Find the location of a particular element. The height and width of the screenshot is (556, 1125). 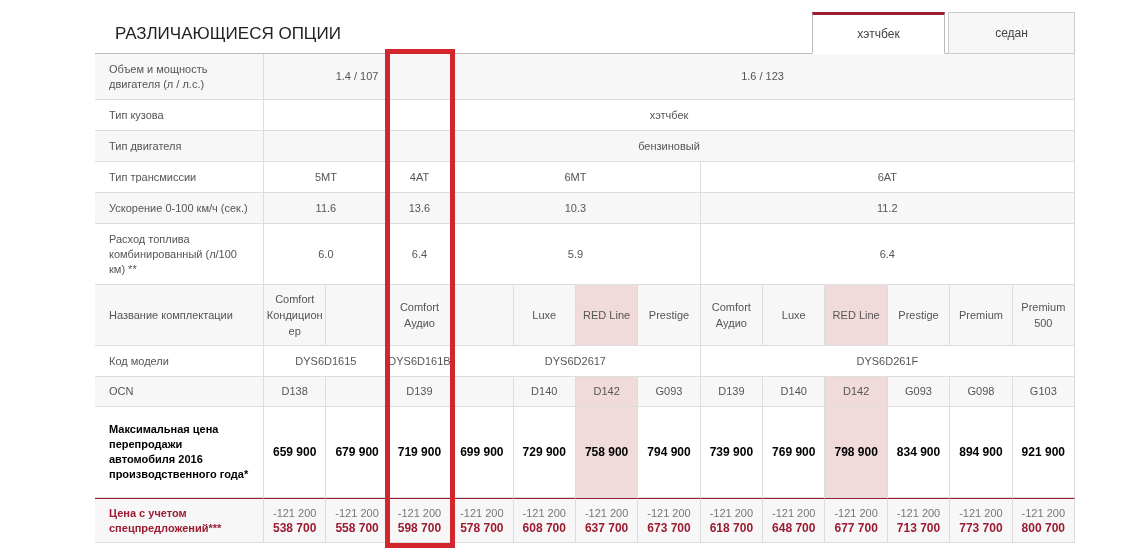

discounted-price: 618 700 is located at coordinates (731, 528).